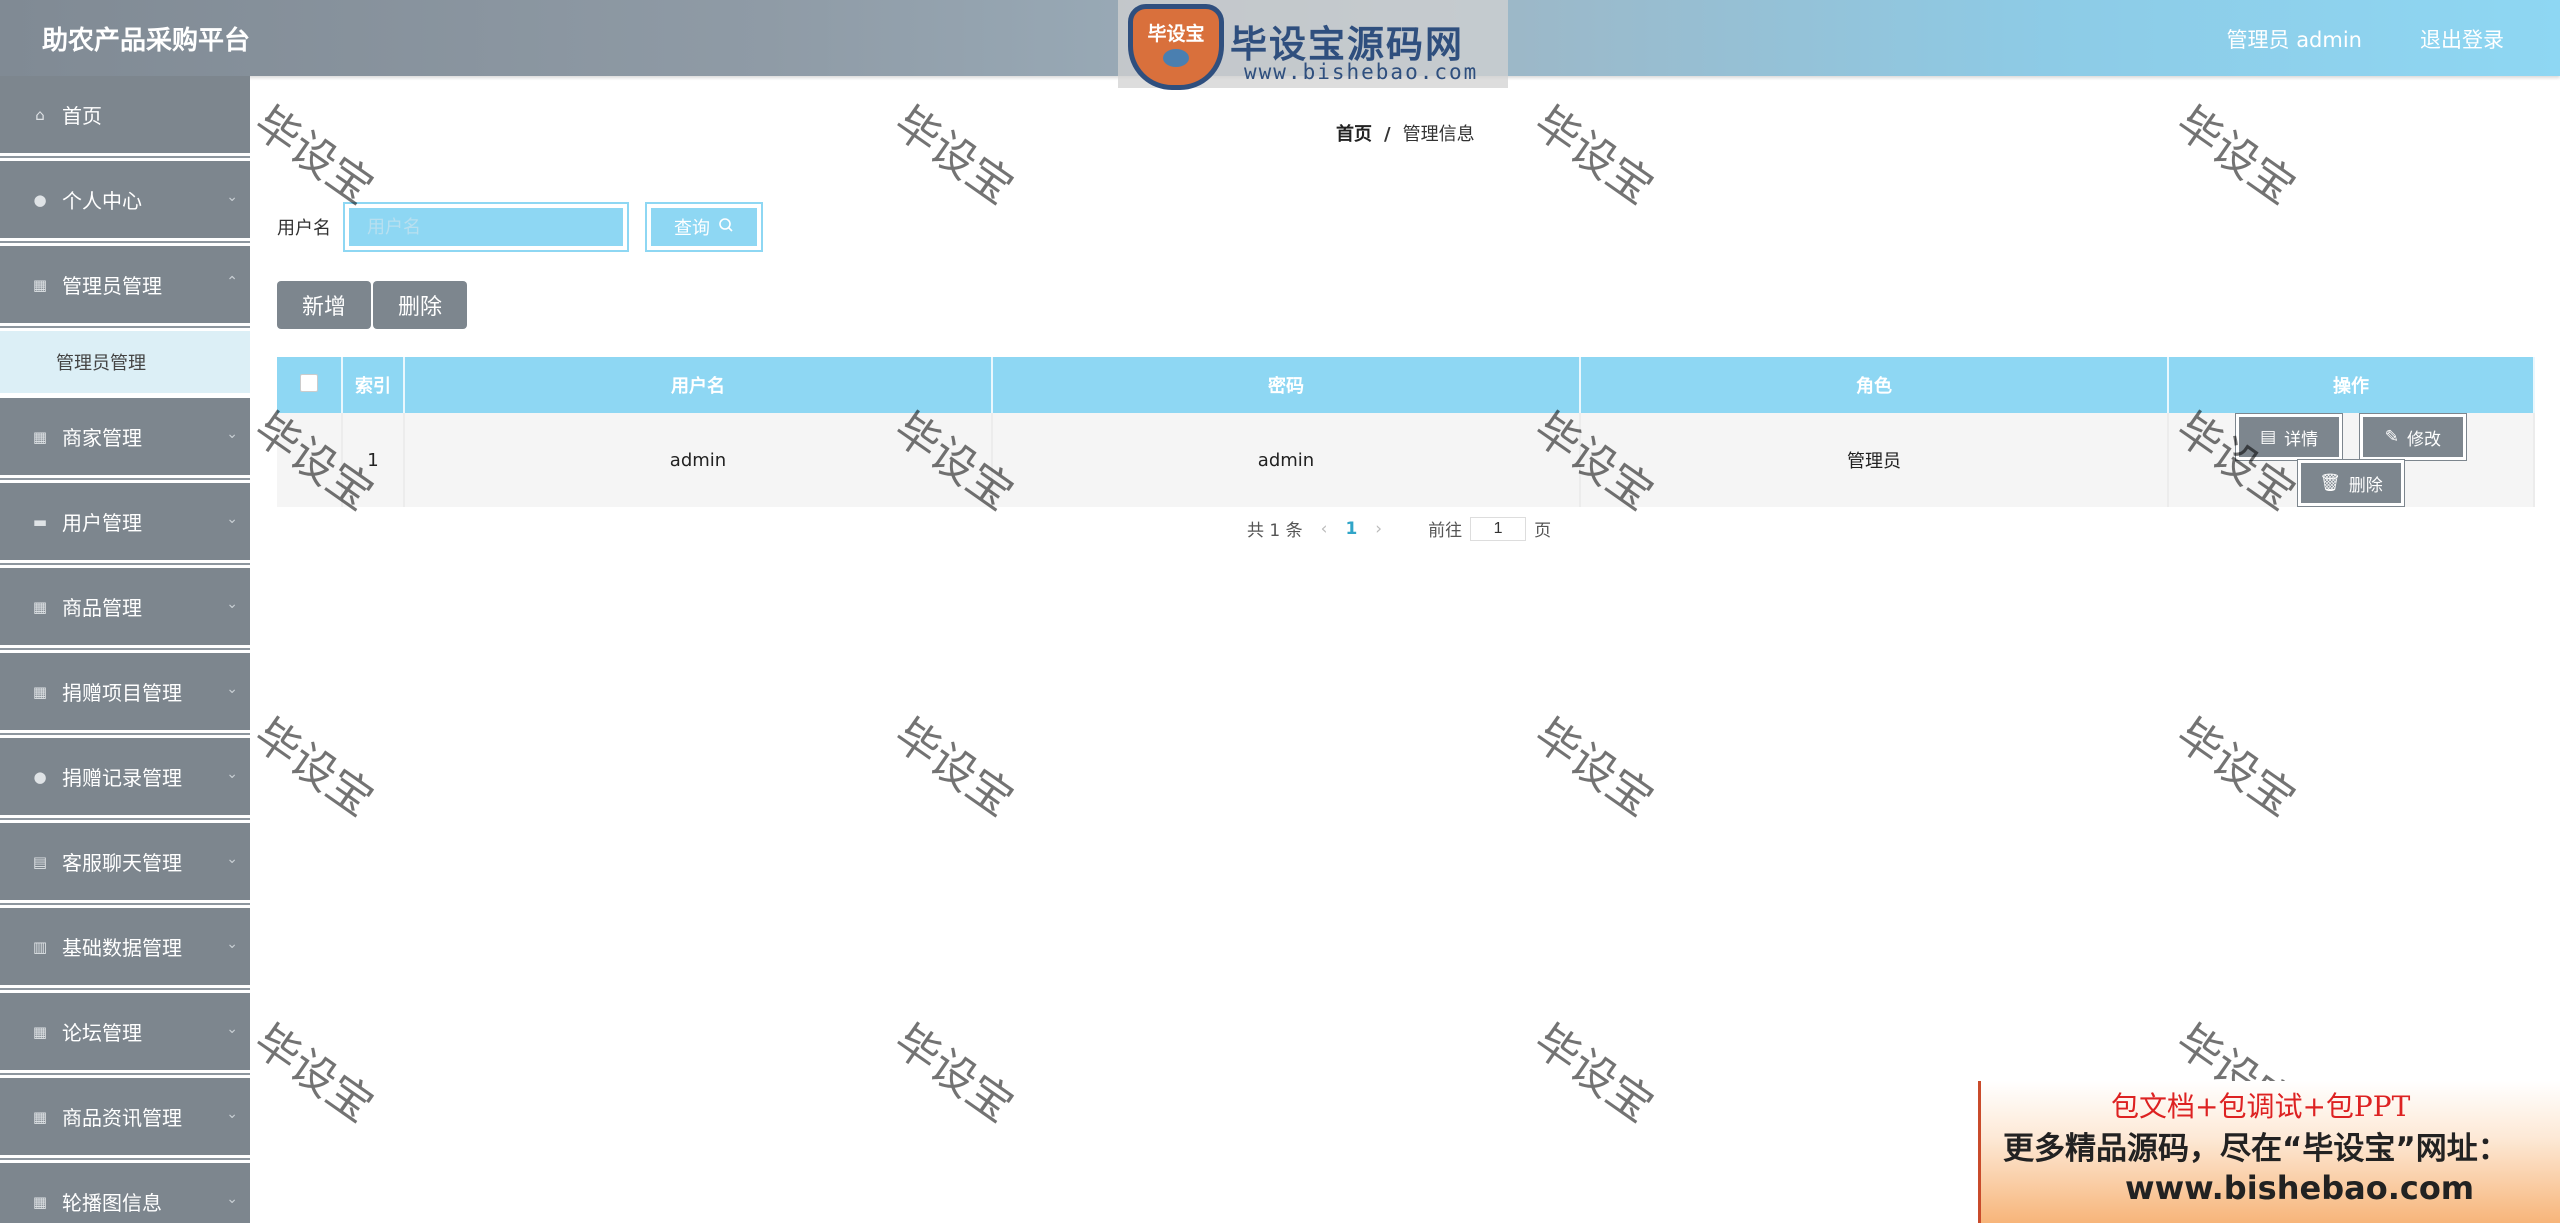  Describe the element at coordinates (692, 228) in the screenshot. I see `query-button-label: 查询` at that location.